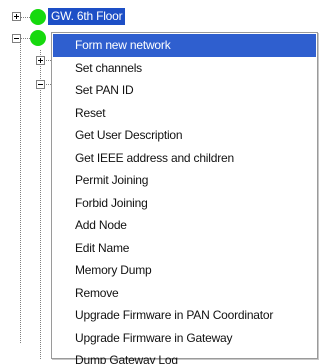 Image resolution: width=334 pixels, height=364 pixels. I want to click on menu-item-get-user-description: Get User Description, so click(184, 135).